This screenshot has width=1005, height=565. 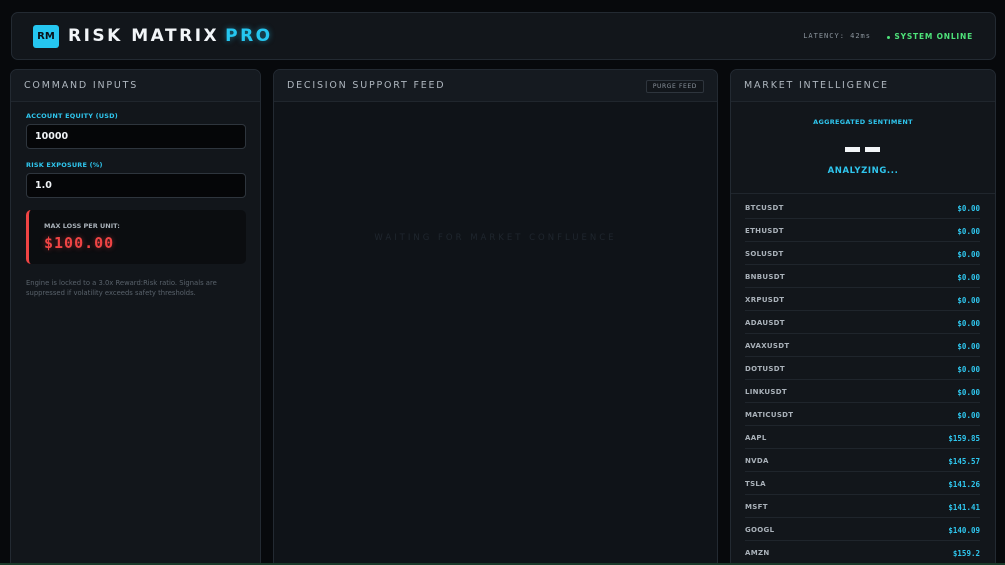 I want to click on ticker-symbol: SOLUSDT, so click(x=764, y=254).